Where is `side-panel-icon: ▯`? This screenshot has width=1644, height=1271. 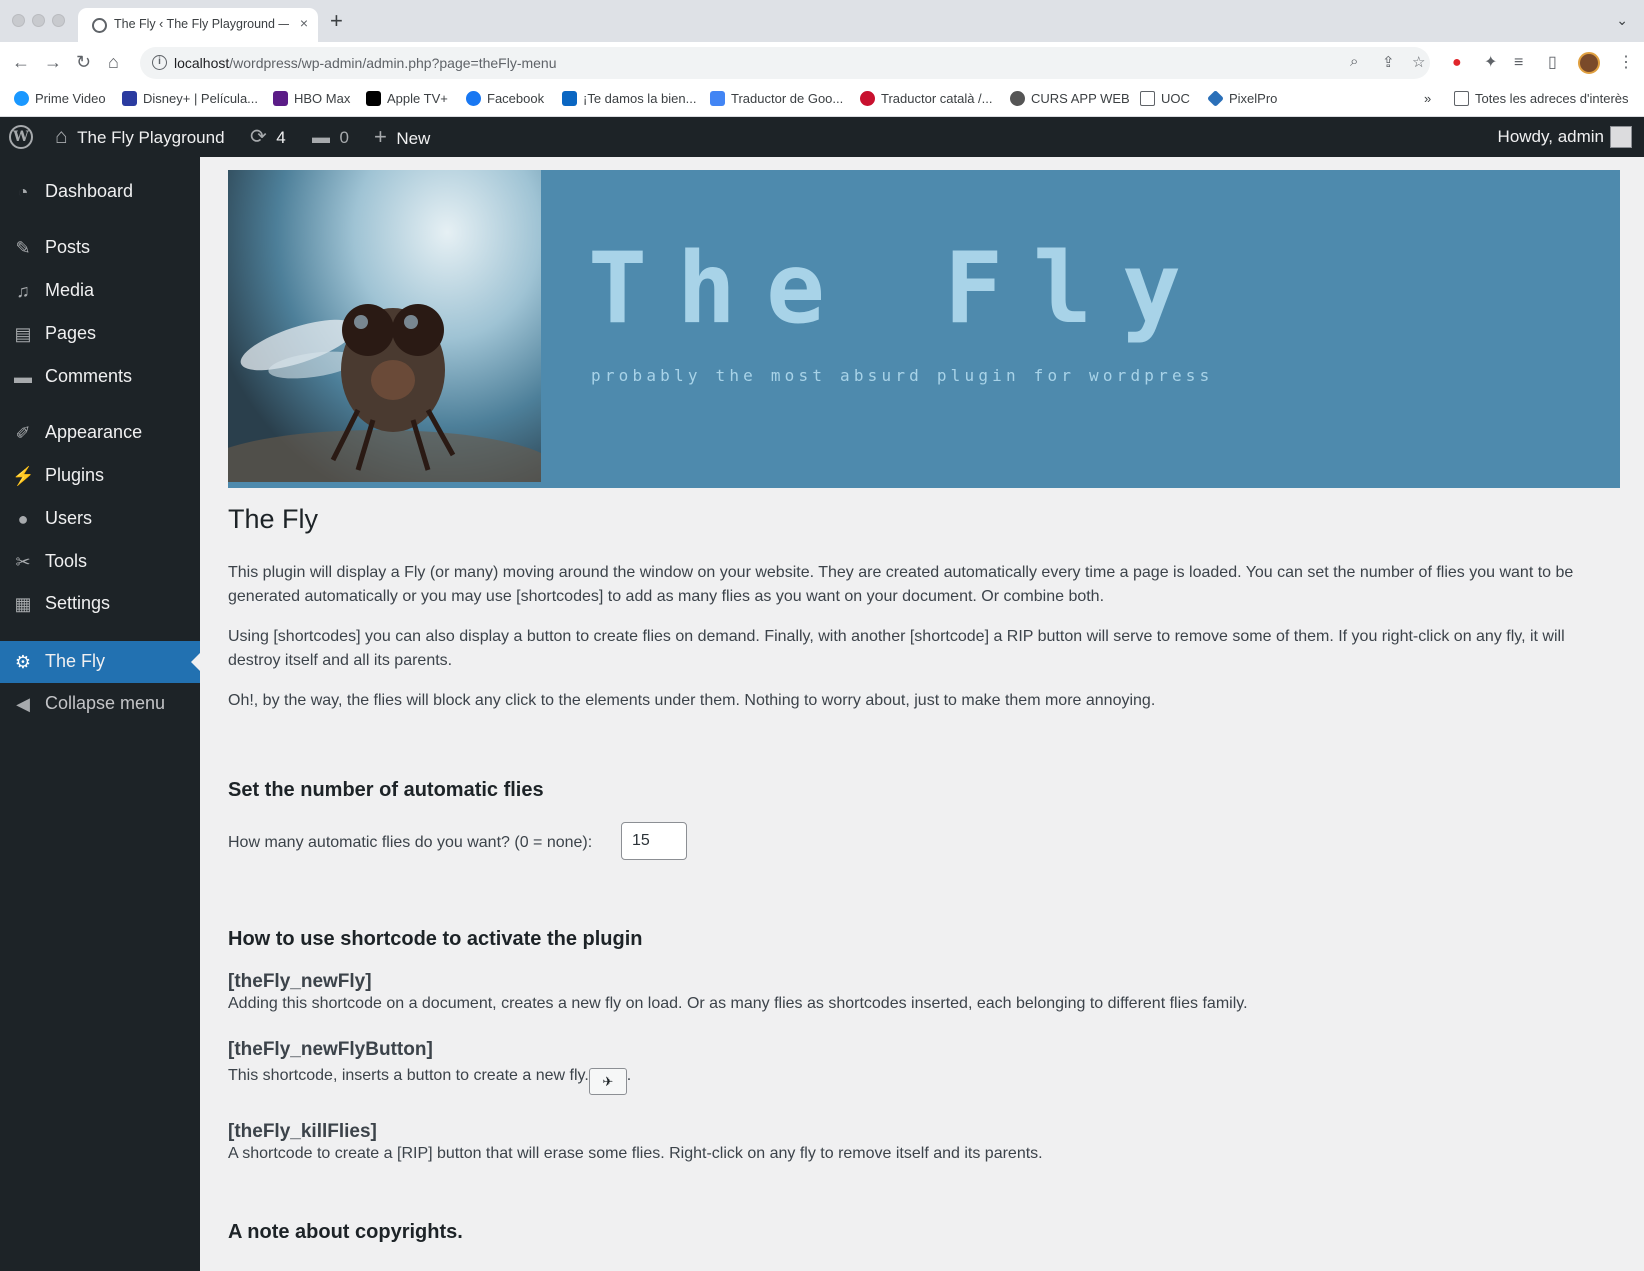 side-panel-icon: ▯ is located at coordinates (1552, 63).